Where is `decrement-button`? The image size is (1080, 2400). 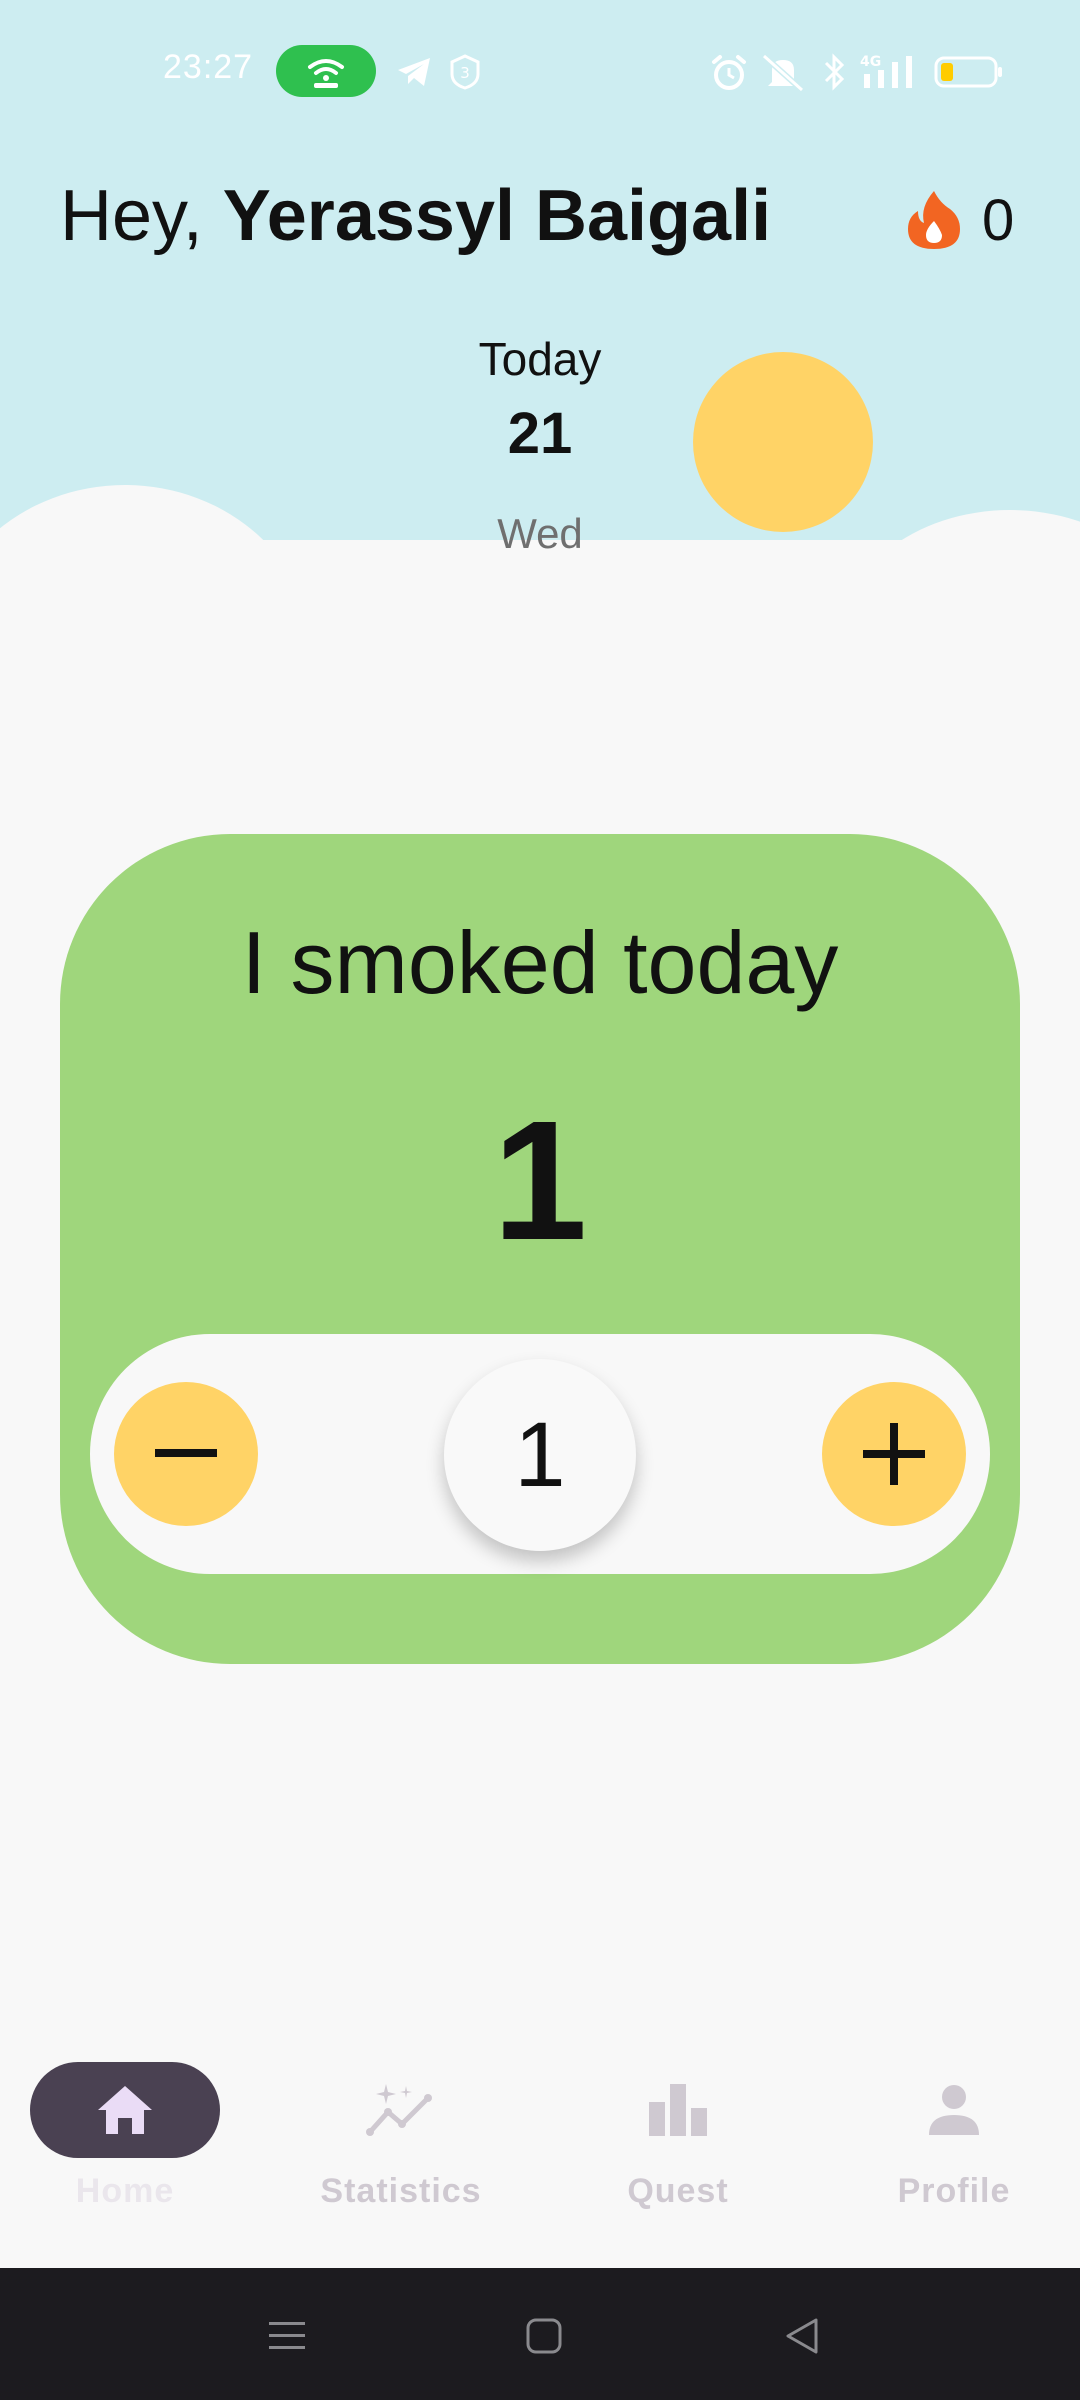 decrement-button is located at coordinates (186, 1454).